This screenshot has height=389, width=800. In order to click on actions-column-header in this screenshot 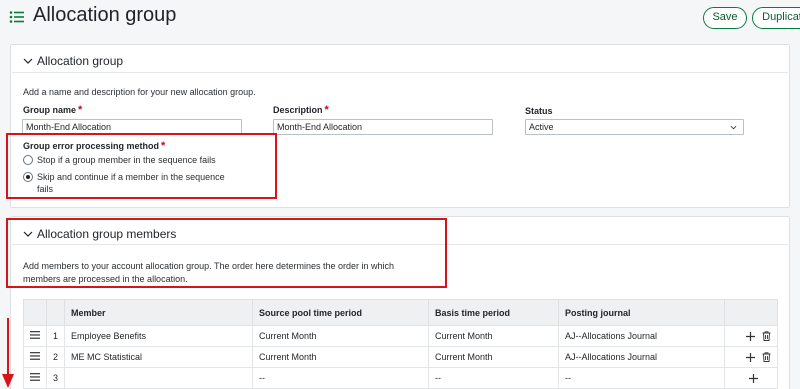, I will do `click(751, 312)`.